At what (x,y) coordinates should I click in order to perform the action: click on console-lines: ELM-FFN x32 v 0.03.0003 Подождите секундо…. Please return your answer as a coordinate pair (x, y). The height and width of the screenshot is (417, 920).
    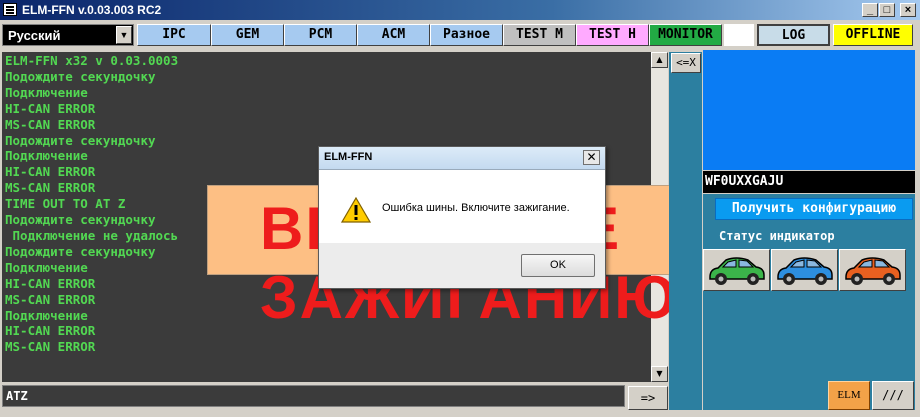
    Looking at the image, I should click on (91, 204).